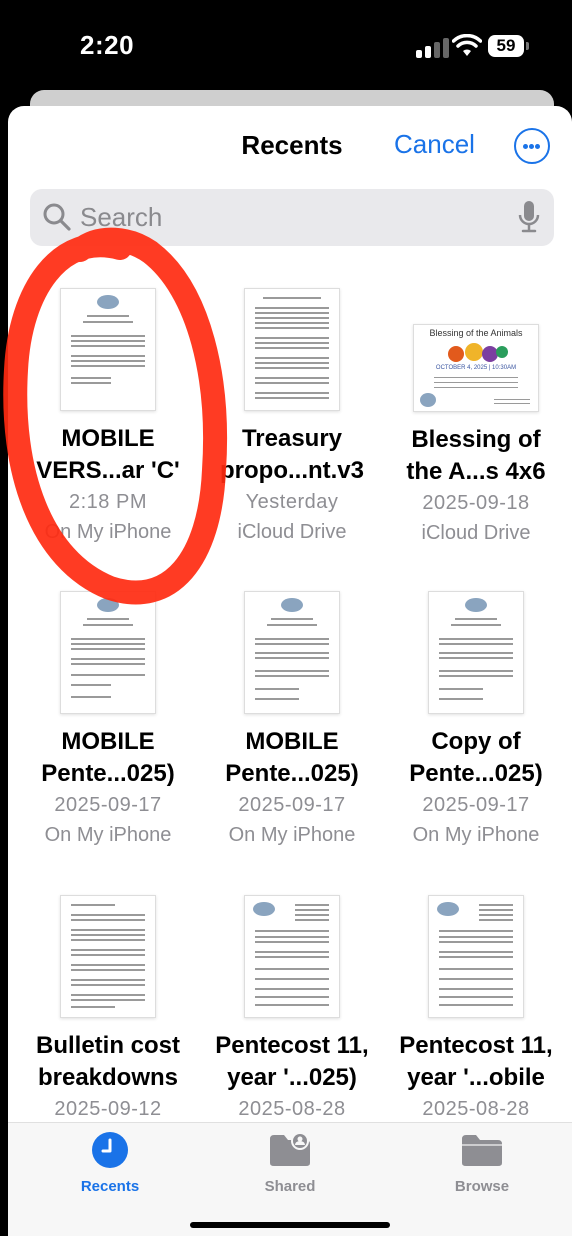 This screenshot has width=572, height=1236. Describe the element at coordinates (482, 1150) in the screenshot. I see `folder-icon` at that location.